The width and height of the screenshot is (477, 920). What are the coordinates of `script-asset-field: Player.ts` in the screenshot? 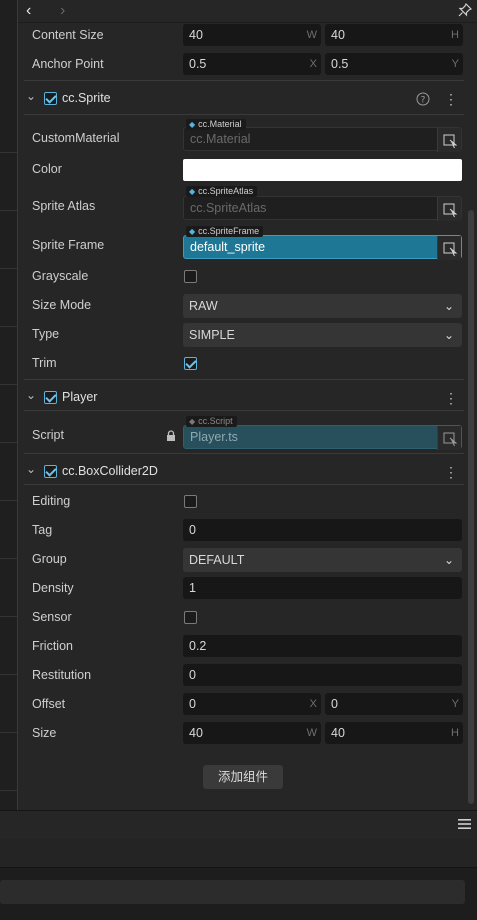 It's located at (322, 437).